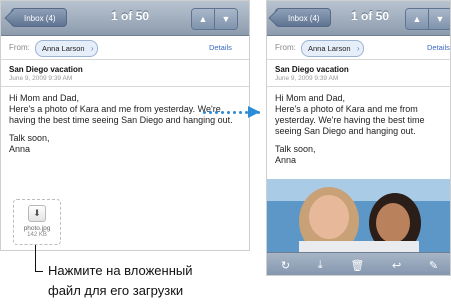  I want to click on attachment-size: 142 KB, so click(37, 235).